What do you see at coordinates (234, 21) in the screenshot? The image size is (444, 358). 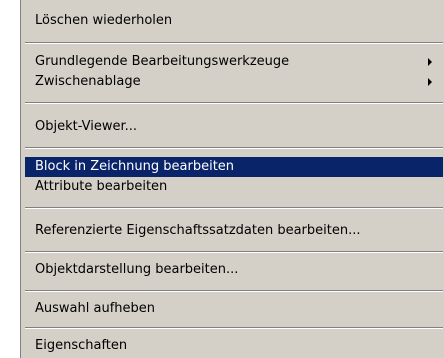 I see `menu-item-loeschen-wiederholen: Löschen wiederholen` at bounding box center [234, 21].